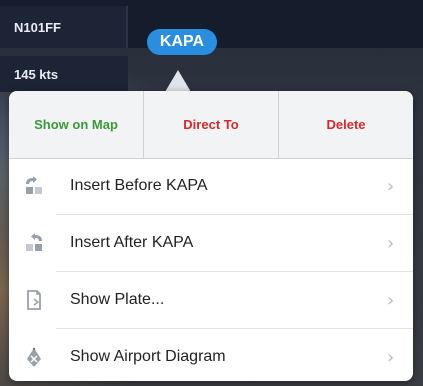  What do you see at coordinates (139, 185) in the screenshot?
I see `insert-before-label: Insert Before KAPA` at bounding box center [139, 185].